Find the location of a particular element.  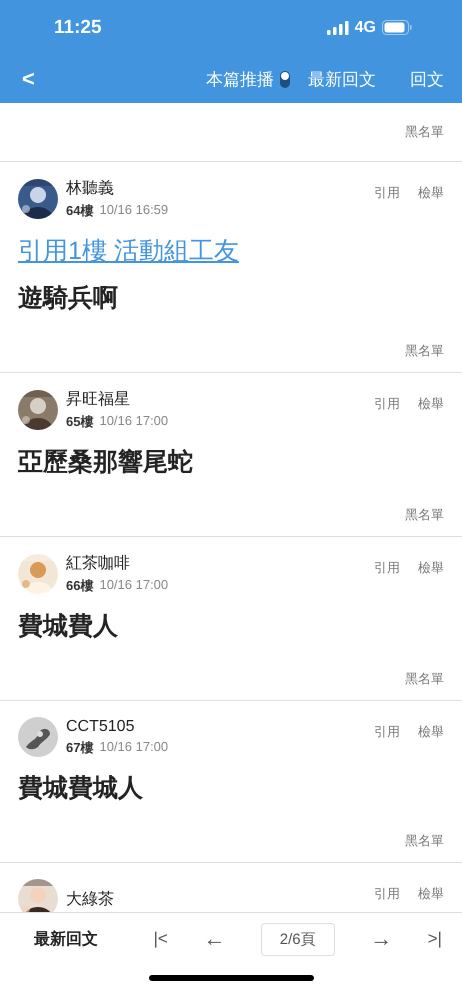

post-time: 10/16 16:59 is located at coordinates (133, 210).